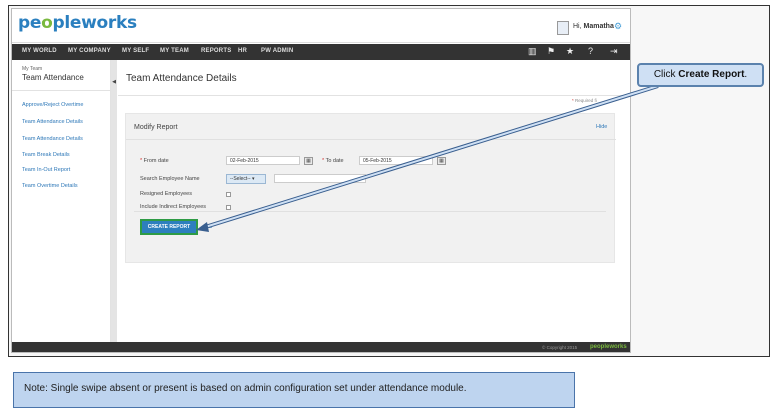  What do you see at coordinates (614, 51) in the screenshot?
I see `logout-icon: ⇥` at bounding box center [614, 51].